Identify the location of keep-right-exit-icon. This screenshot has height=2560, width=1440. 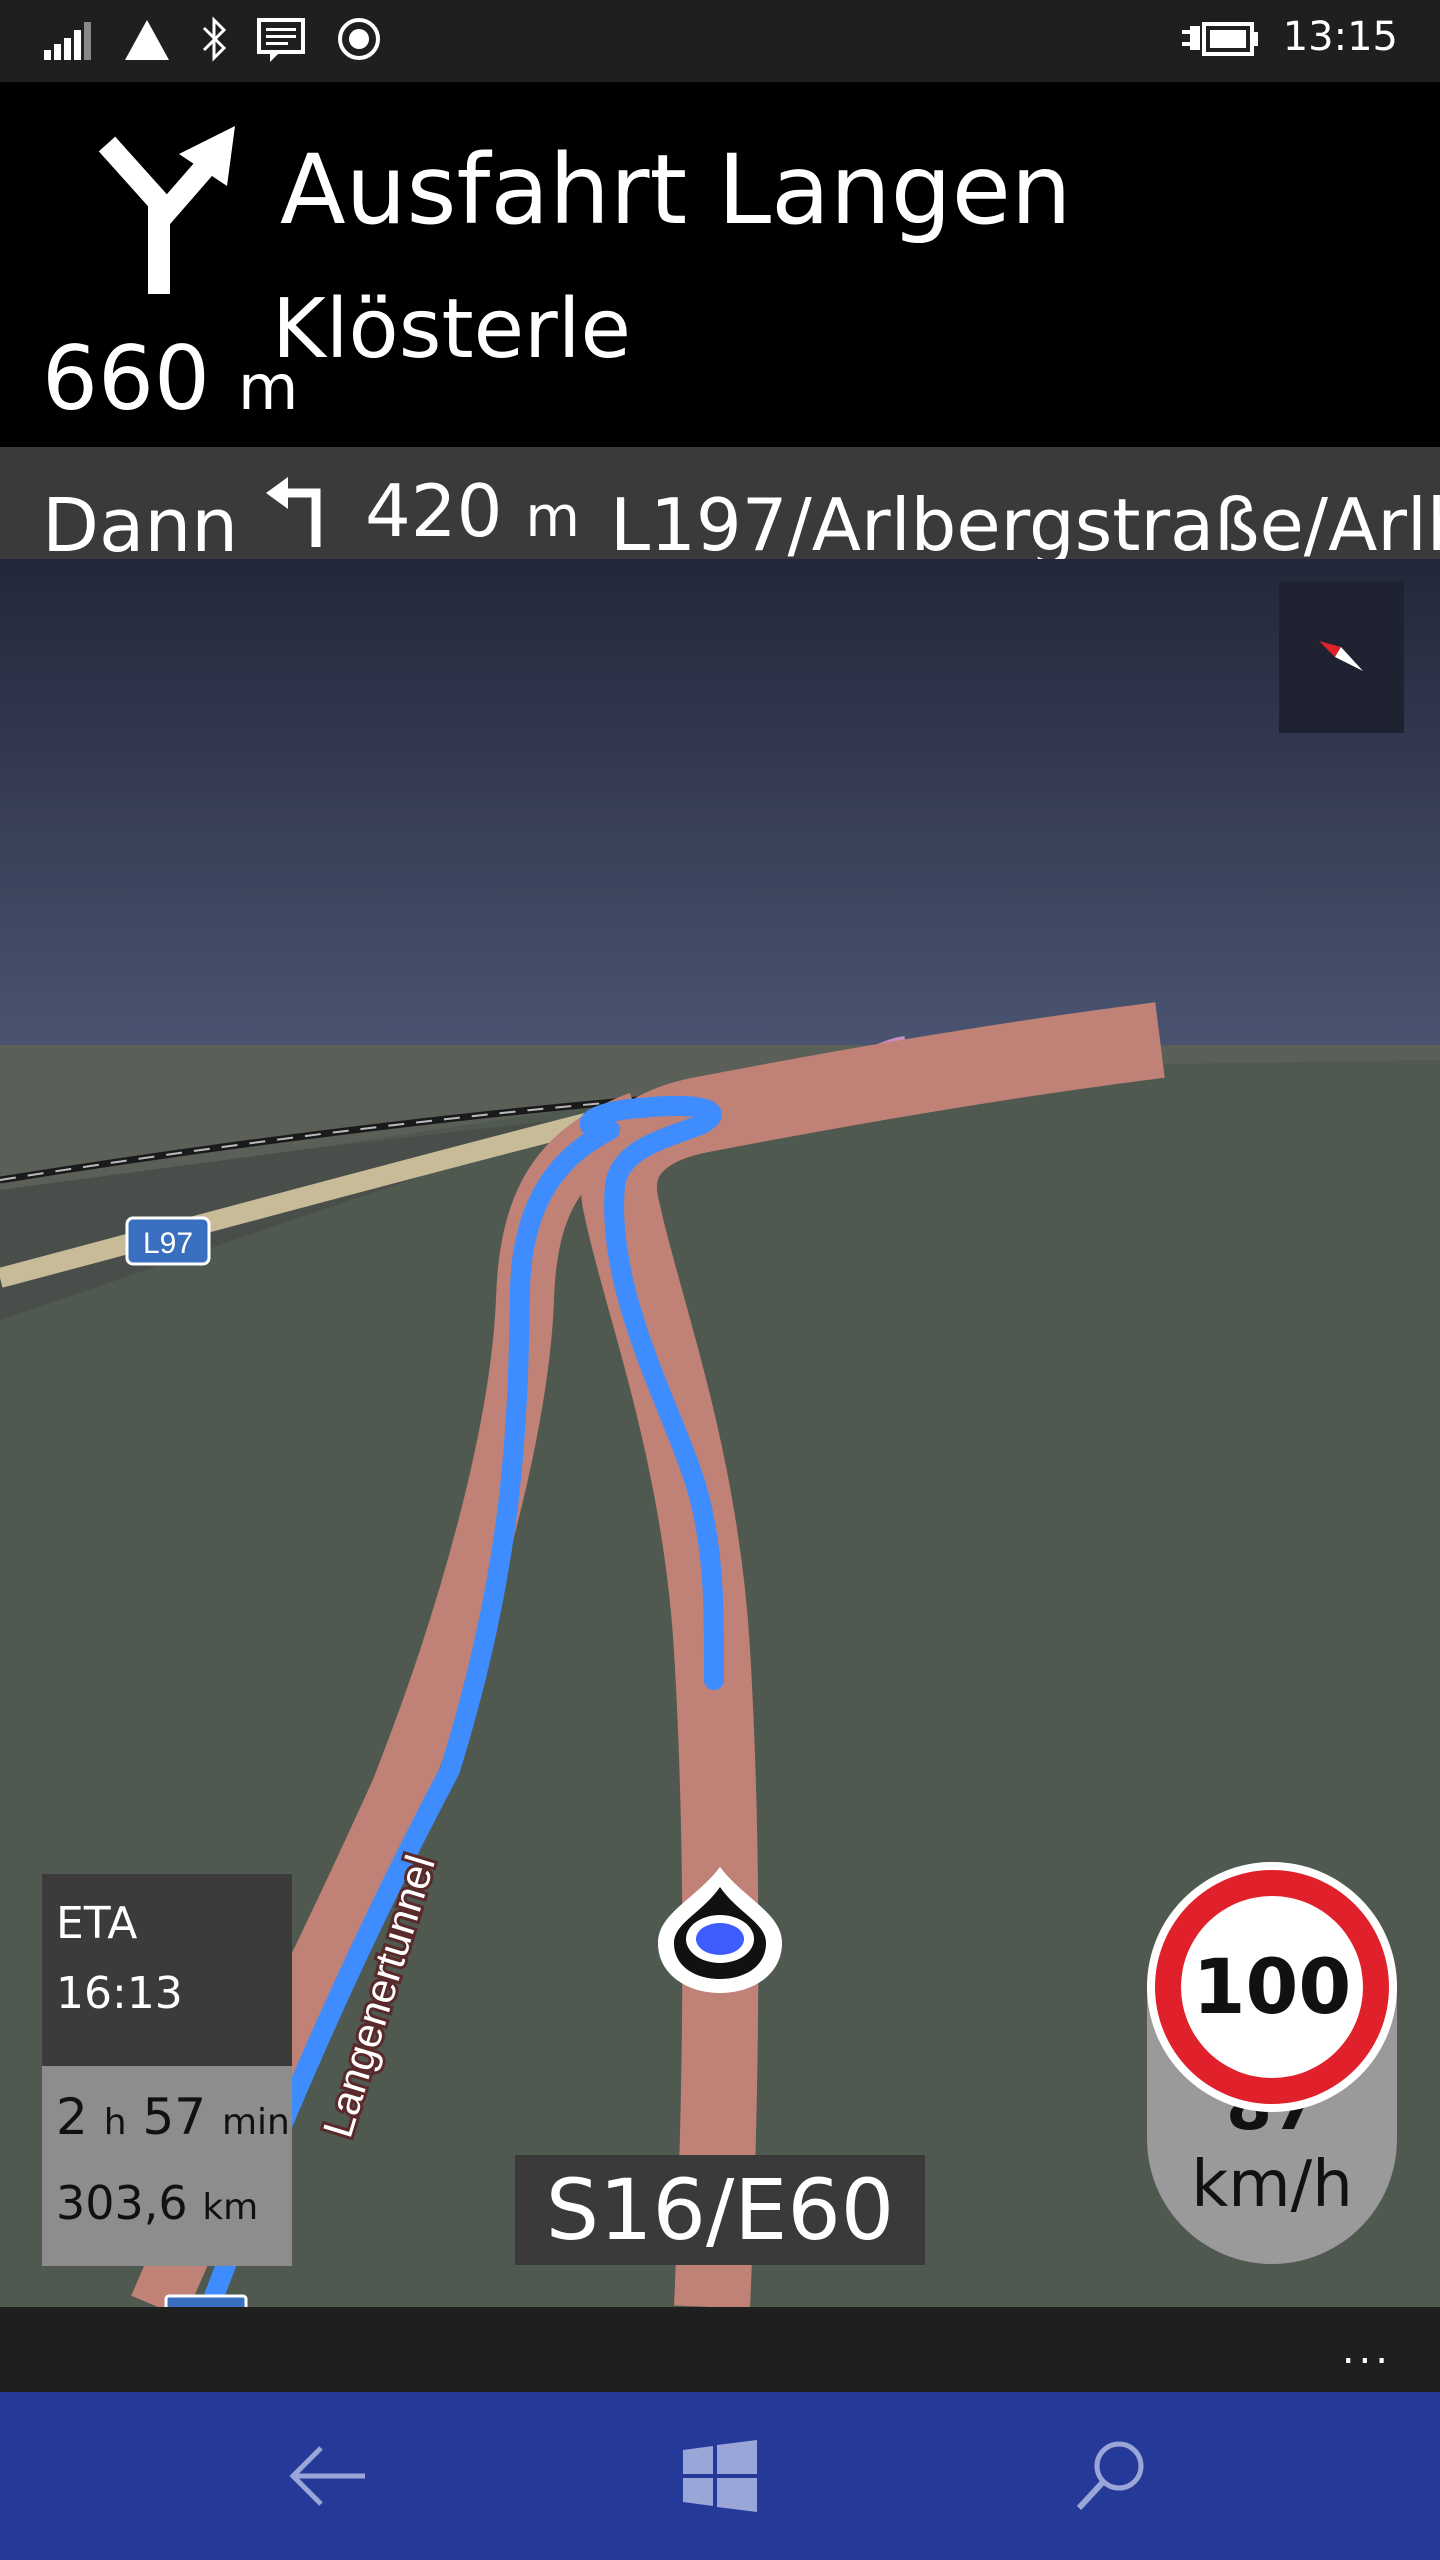
(166, 210).